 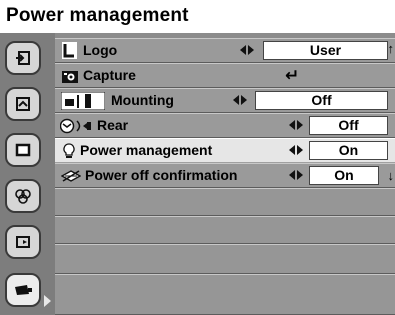 I want to click on tab-color, so click(x=23, y=196).